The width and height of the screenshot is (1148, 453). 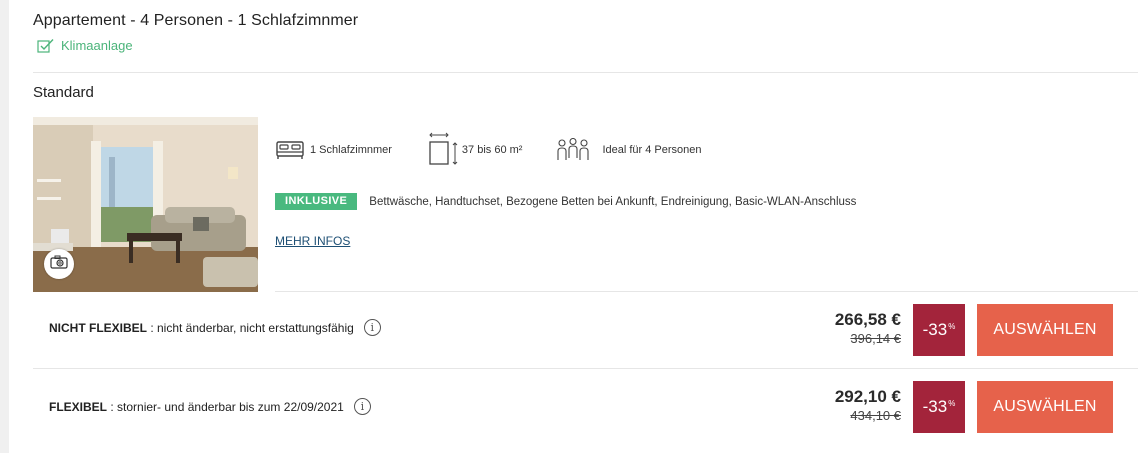 What do you see at coordinates (867, 396) in the screenshot?
I see `current-price: 292,10 €` at bounding box center [867, 396].